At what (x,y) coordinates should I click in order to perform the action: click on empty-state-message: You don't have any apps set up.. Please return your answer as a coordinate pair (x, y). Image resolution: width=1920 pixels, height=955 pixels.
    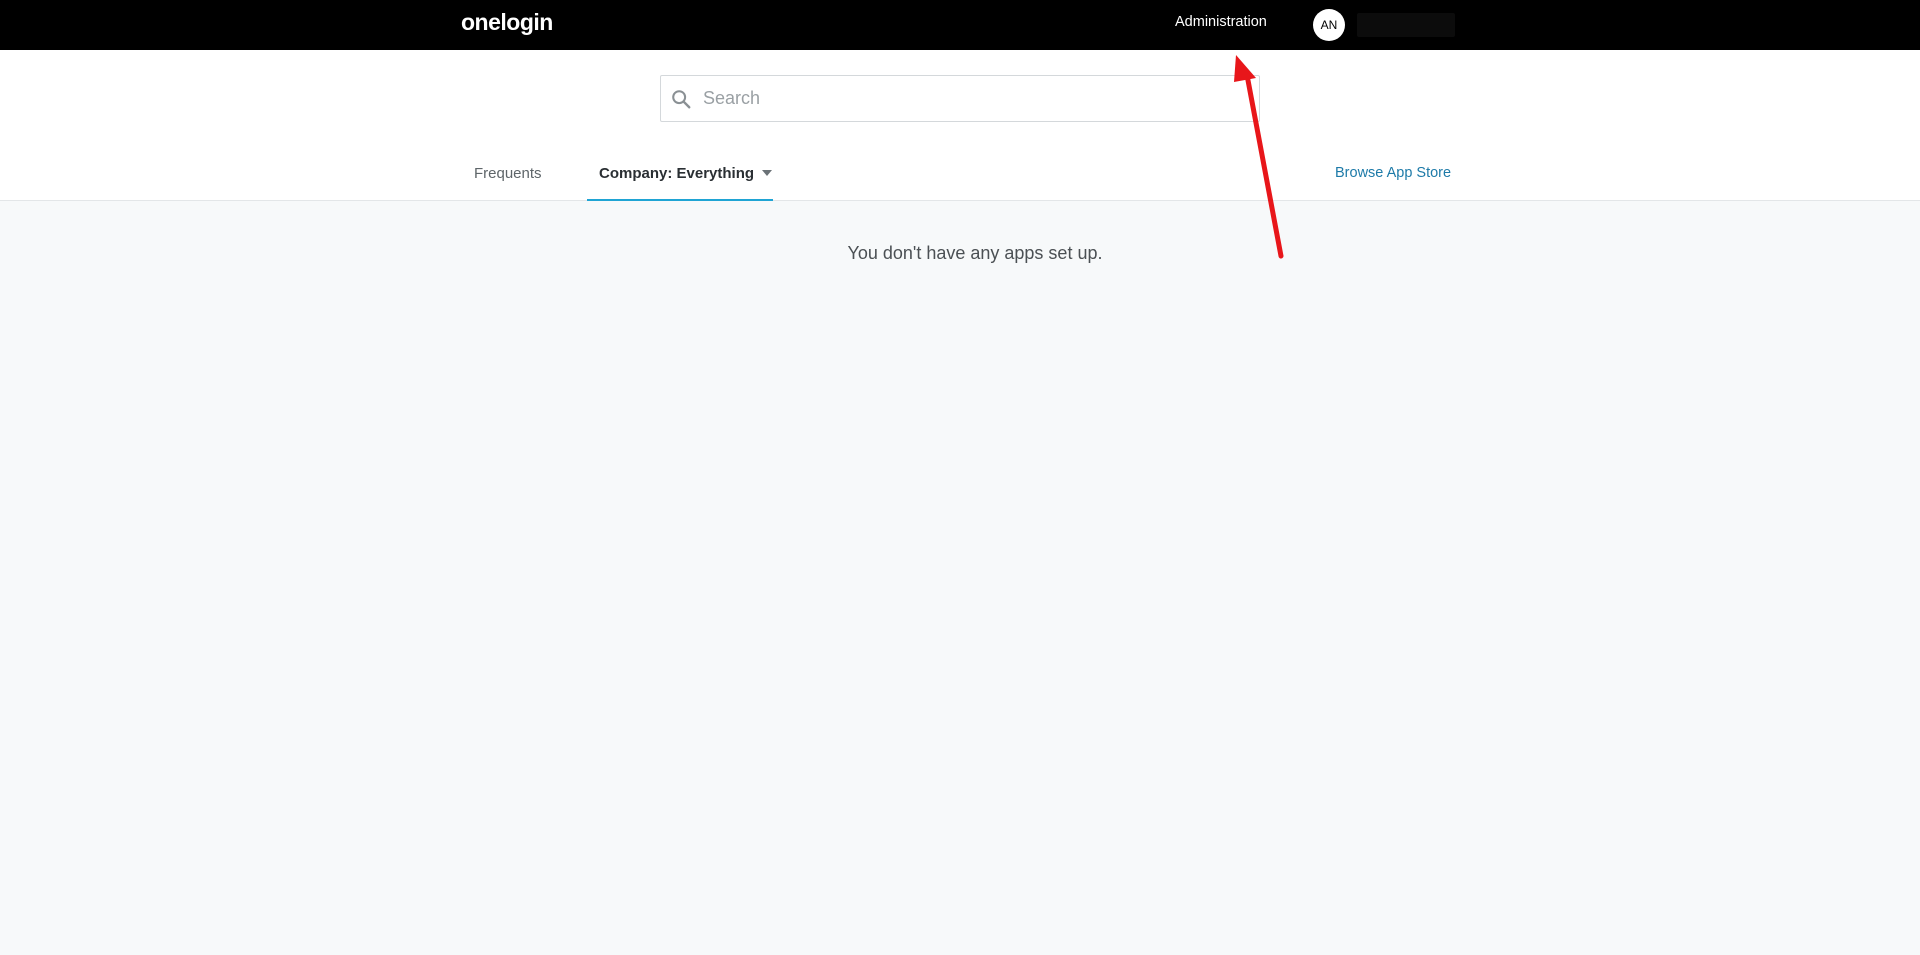
    Looking at the image, I should click on (975, 253).